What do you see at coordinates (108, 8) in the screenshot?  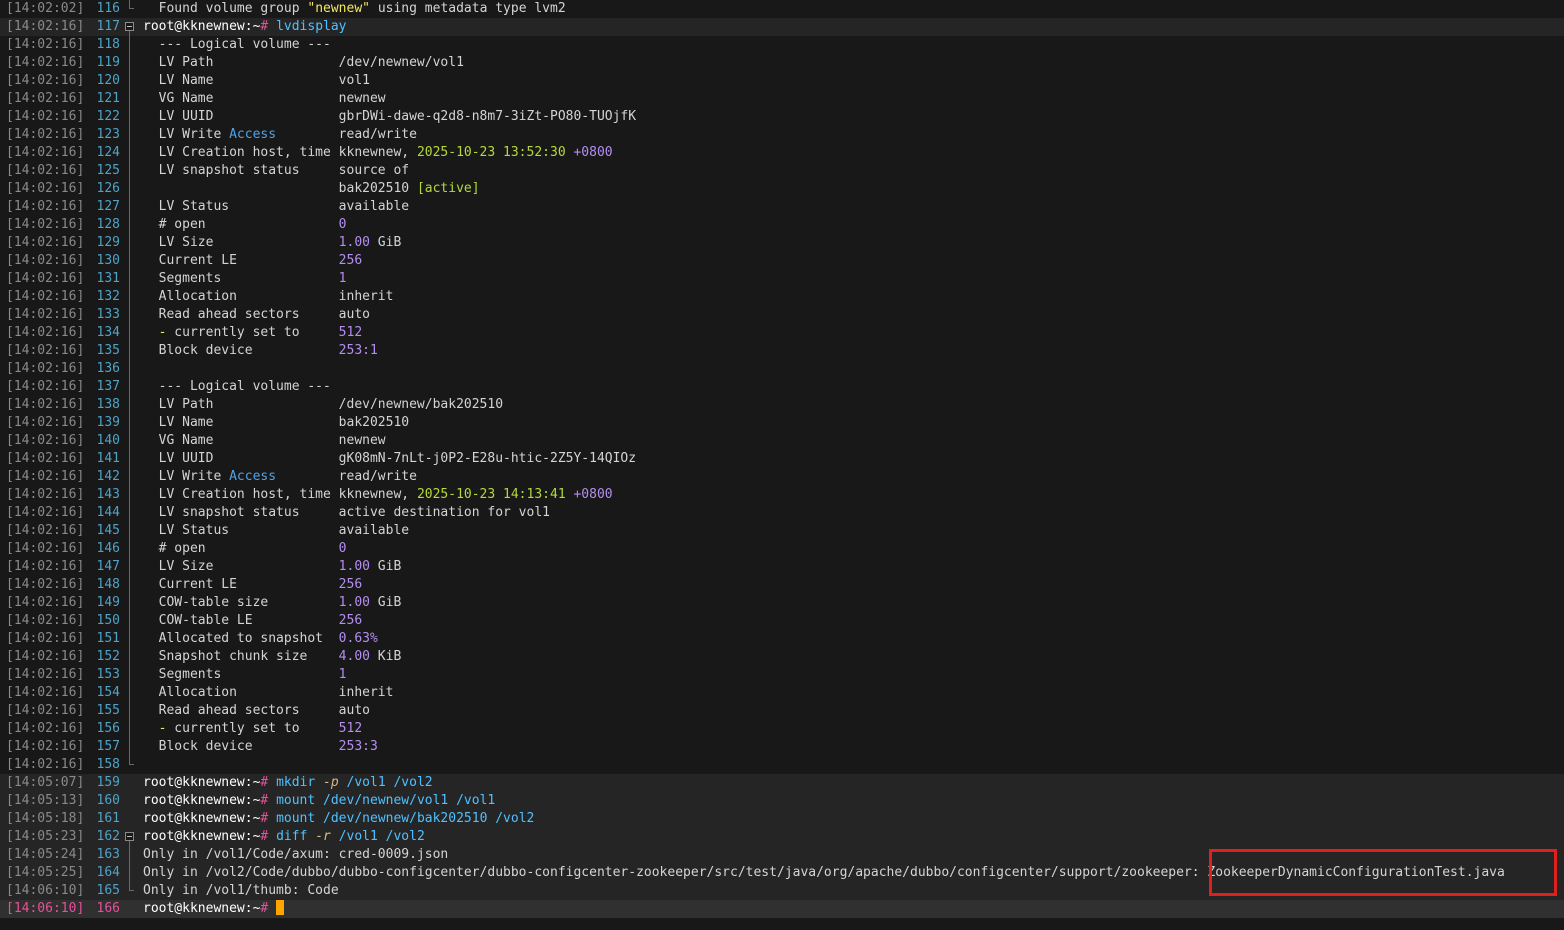 I see `line-number: 116` at bounding box center [108, 8].